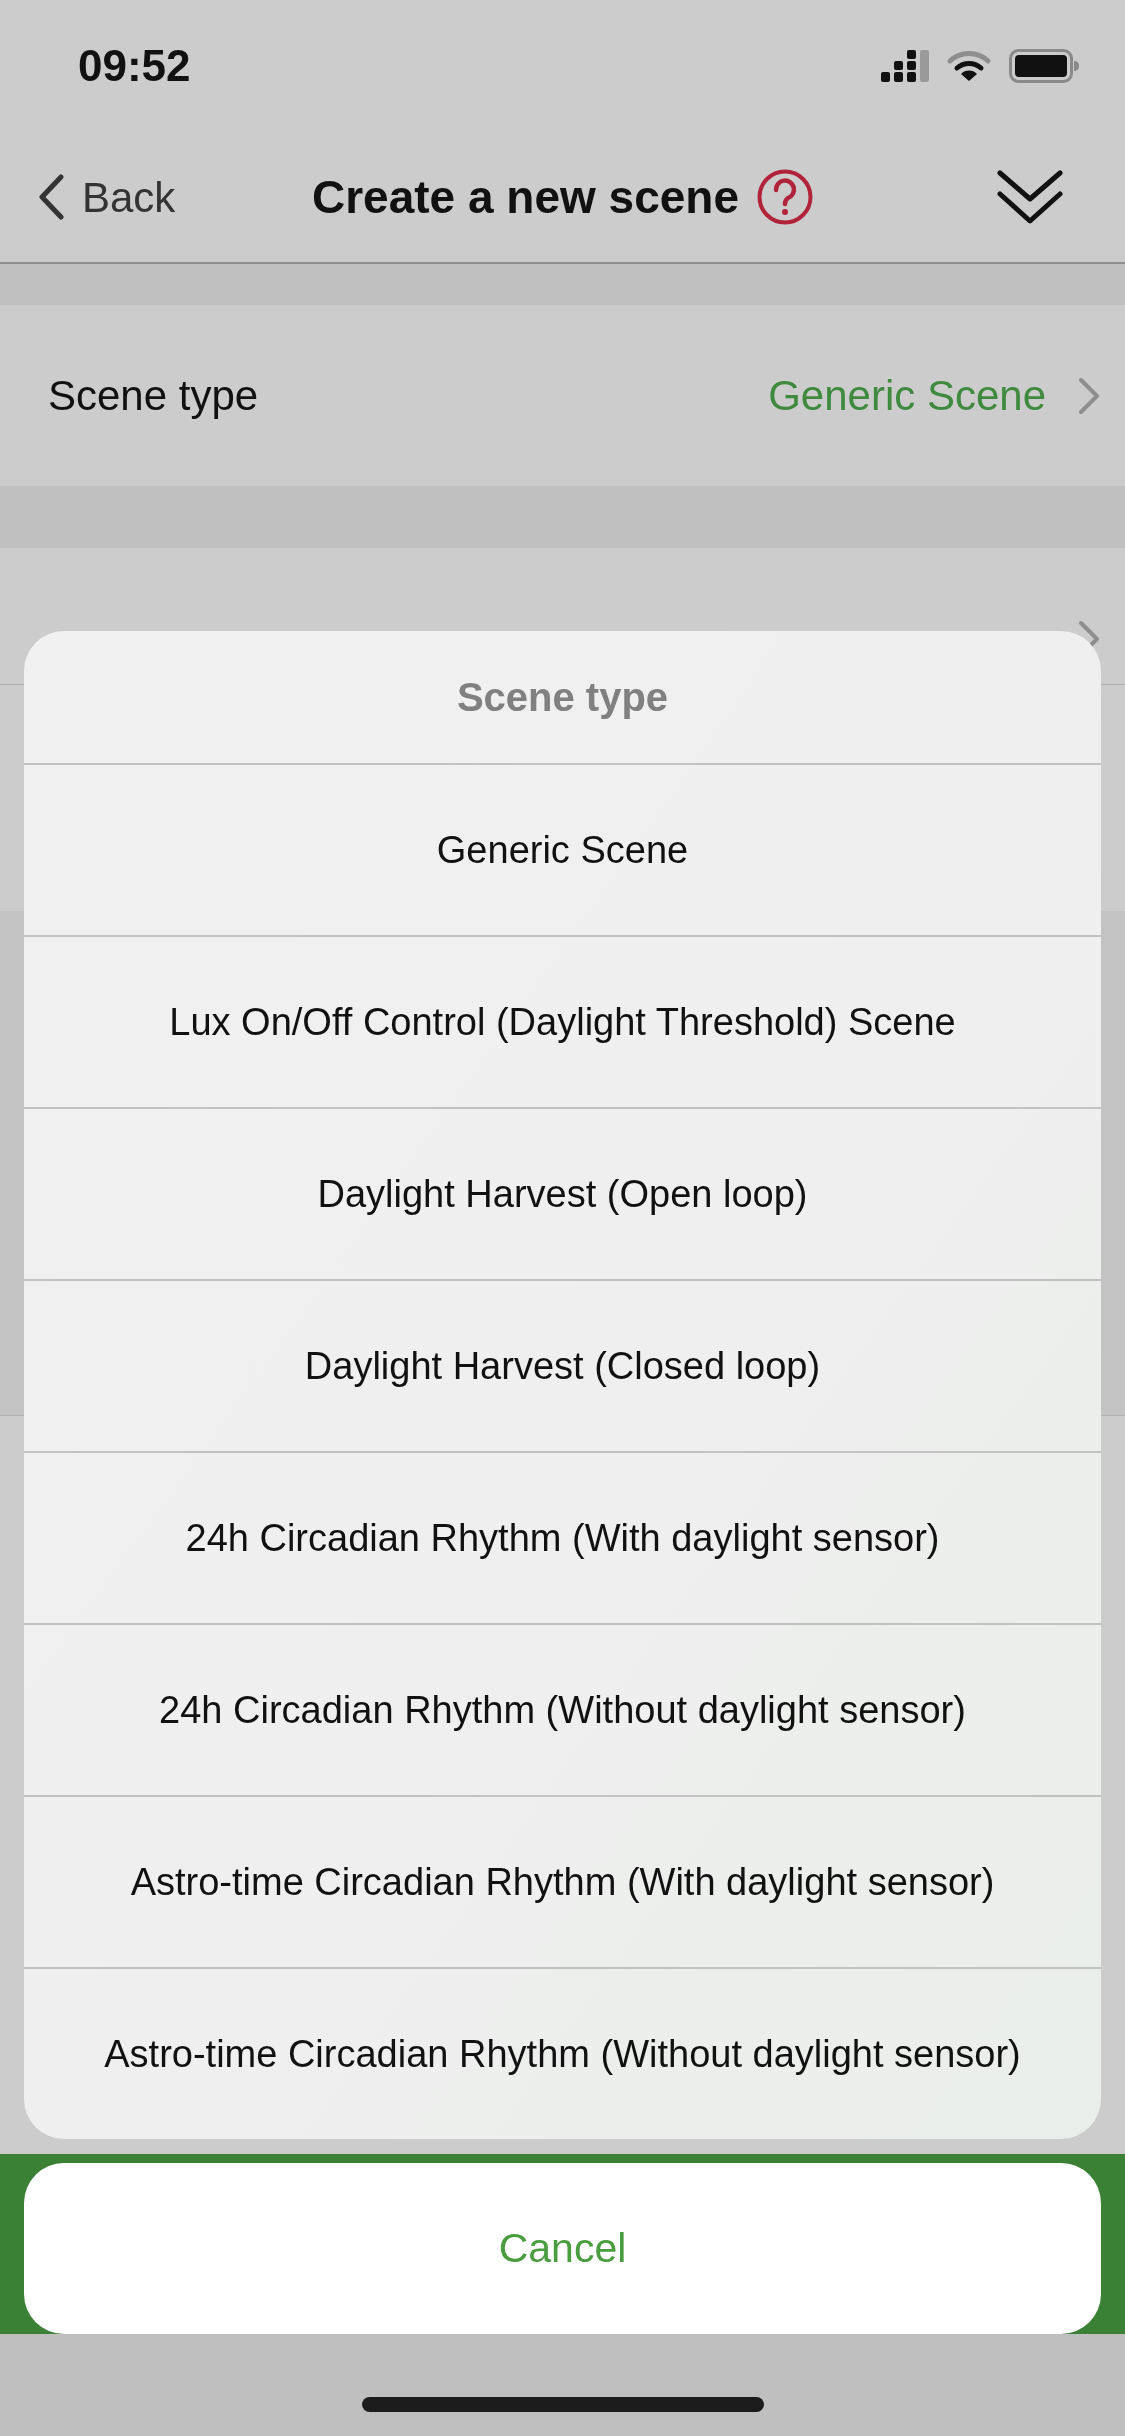  What do you see at coordinates (905, 66) in the screenshot?
I see `signal-icon` at bounding box center [905, 66].